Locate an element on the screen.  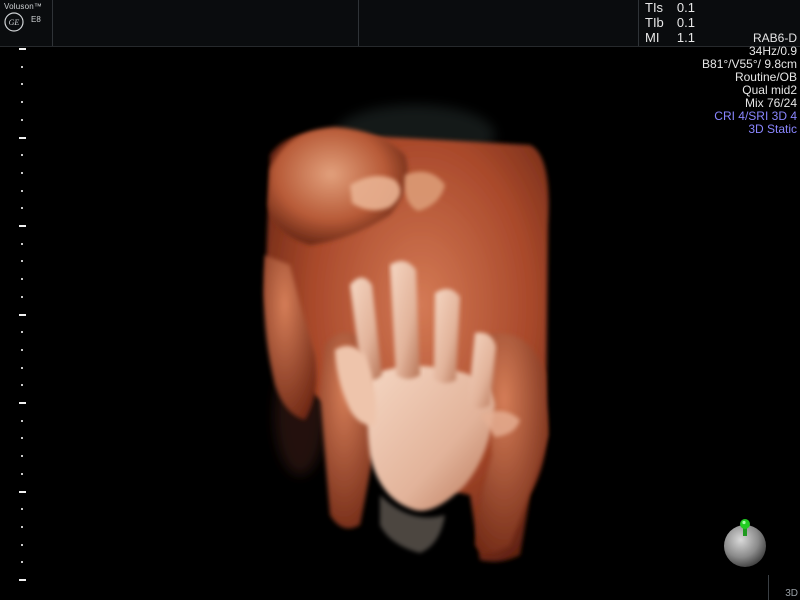
mi-label: MI is located at coordinates (652, 37).